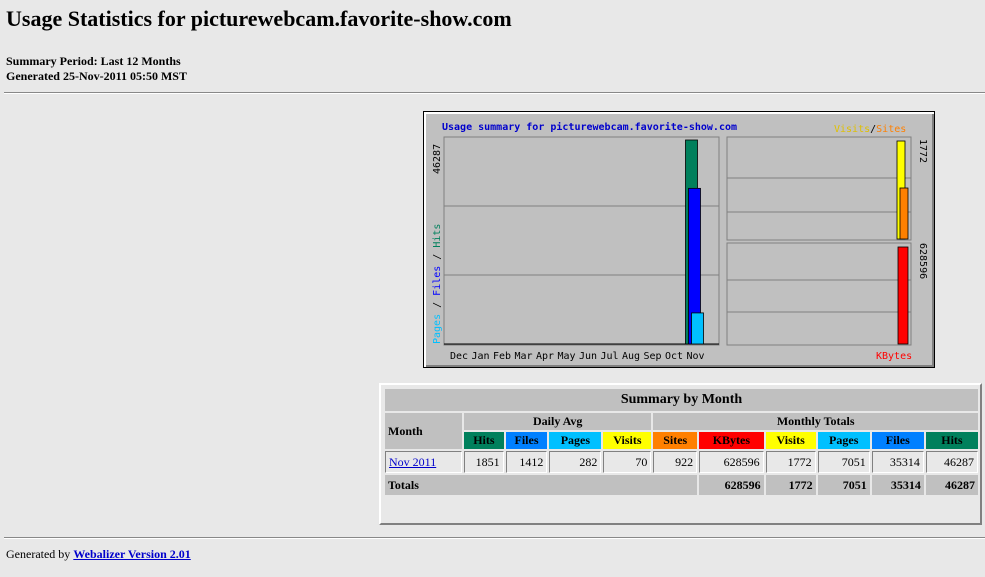 Image resolution: width=985 pixels, height=577 pixels. What do you see at coordinates (93, 61) in the screenshot?
I see `summary-period: Summary Period: Last 12 Months` at bounding box center [93, 61].